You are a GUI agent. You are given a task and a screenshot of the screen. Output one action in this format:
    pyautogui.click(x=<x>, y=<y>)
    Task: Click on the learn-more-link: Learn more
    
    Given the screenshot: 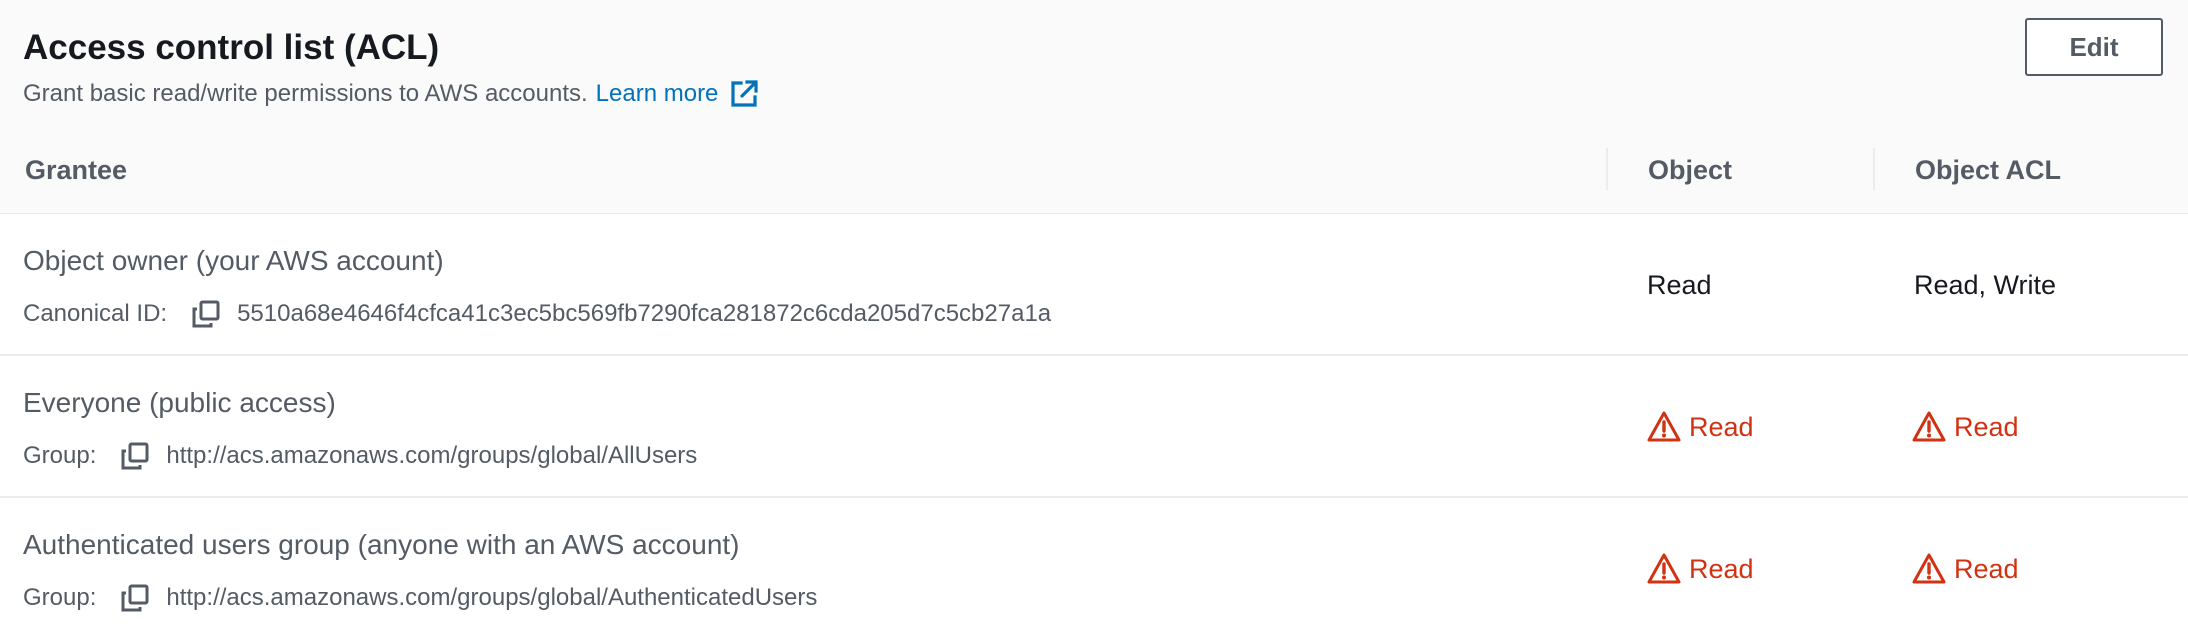 What is the action you would take?
    pyautogui.click(x=657, y=94)
    